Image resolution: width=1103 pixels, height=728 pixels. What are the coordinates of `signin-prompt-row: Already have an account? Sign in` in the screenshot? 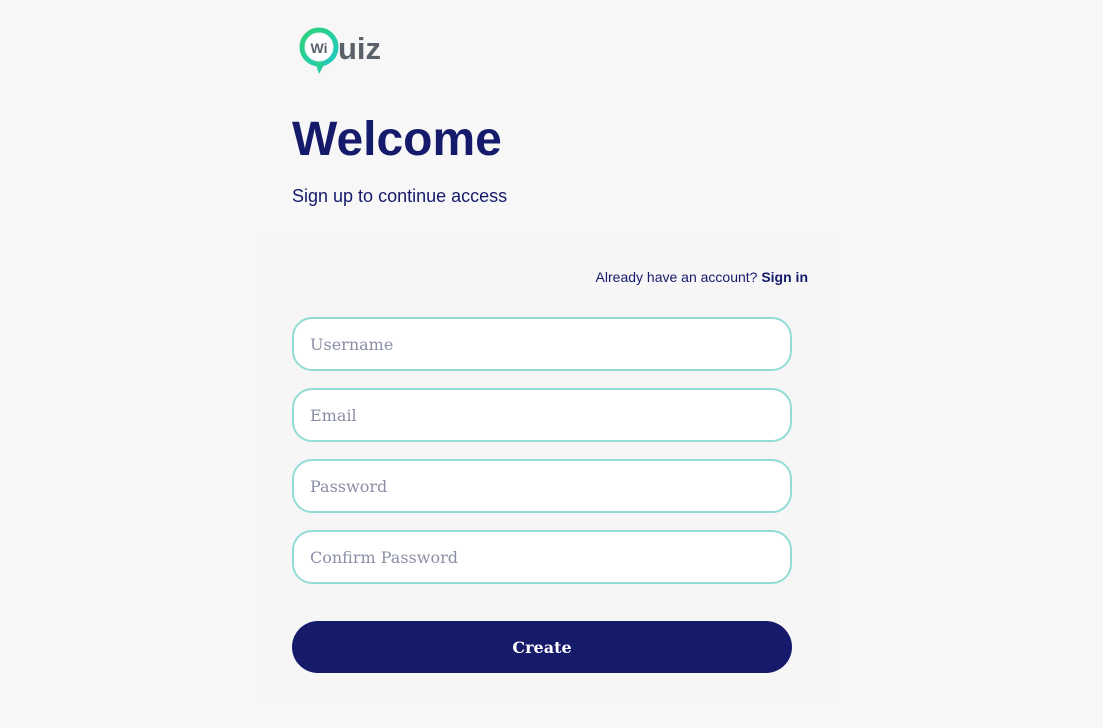 It's located at (702, 277).